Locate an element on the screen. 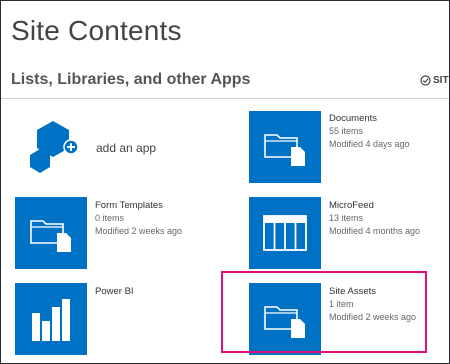 The width and height of the screenshot is (450, 364). section-divider is located at coordinates (225, 98).